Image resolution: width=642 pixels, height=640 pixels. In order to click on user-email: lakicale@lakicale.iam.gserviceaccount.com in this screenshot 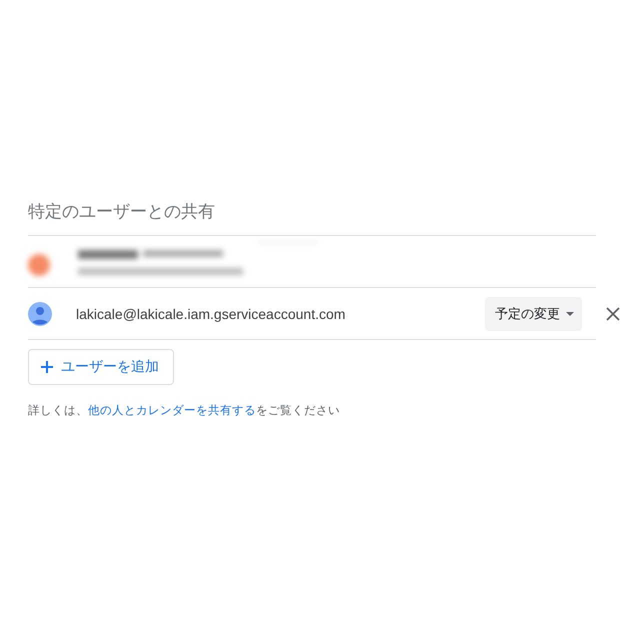, I will do `click(211, 314)`.